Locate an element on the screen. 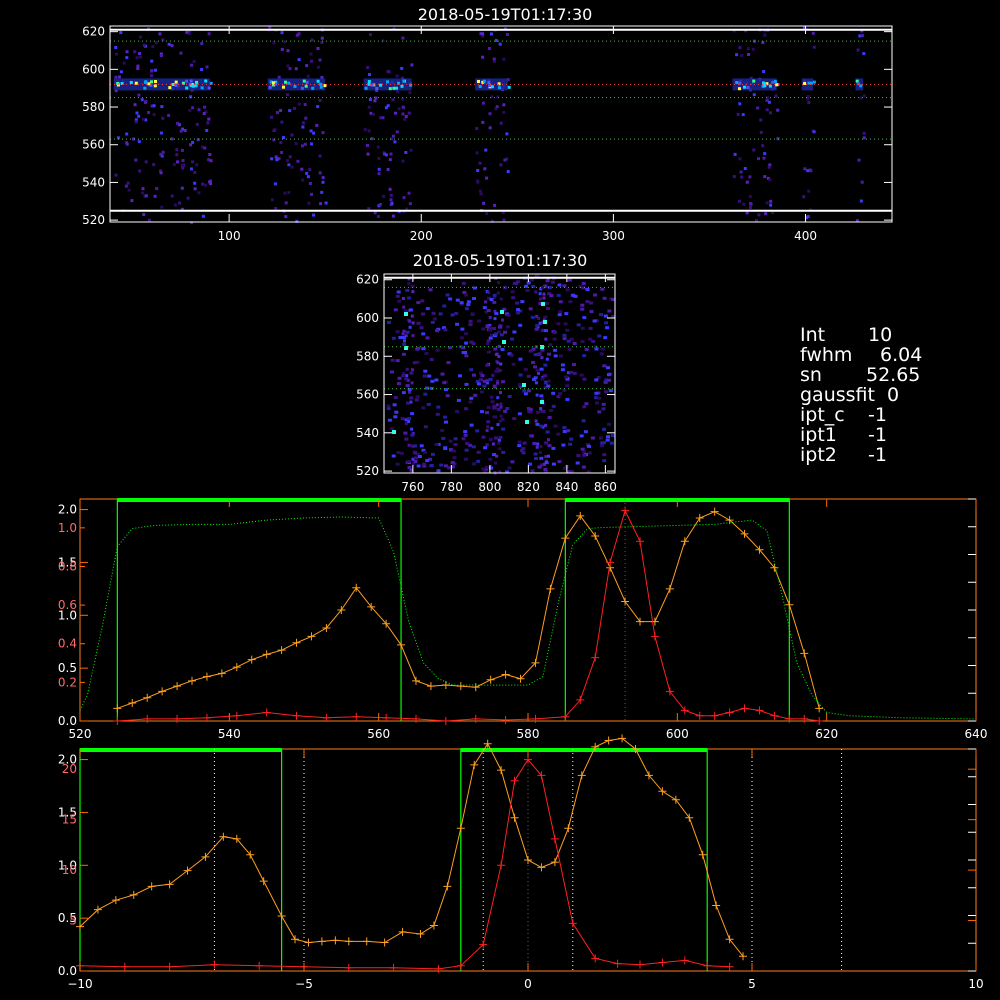  top-panel-title: 2018-05-19T01:17:30 is located at coordinates (505, 14).